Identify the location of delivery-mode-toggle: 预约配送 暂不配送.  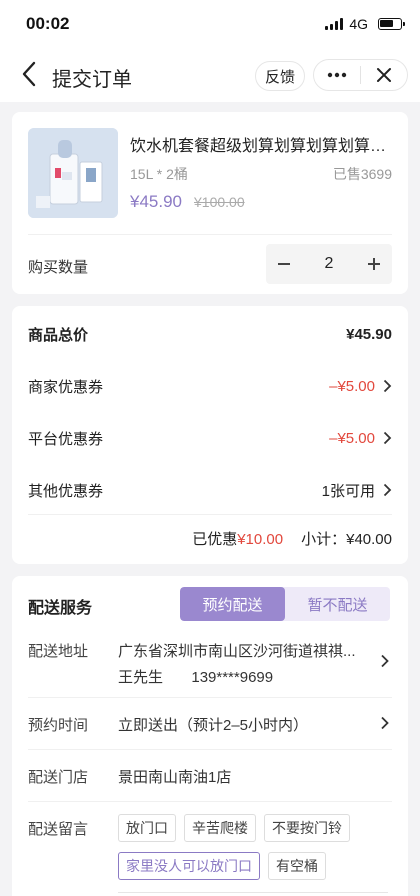
(285, 604).